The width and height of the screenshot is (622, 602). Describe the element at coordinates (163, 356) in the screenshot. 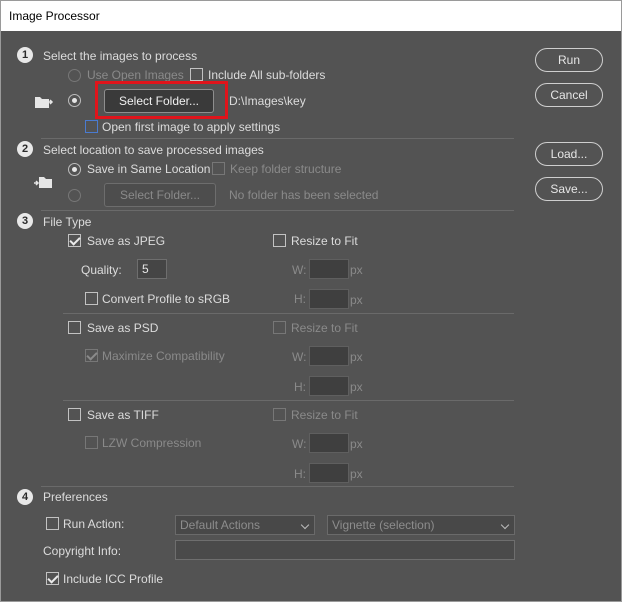

I see `maximize-compatibility-label: Maximize Compatibility` at that location.